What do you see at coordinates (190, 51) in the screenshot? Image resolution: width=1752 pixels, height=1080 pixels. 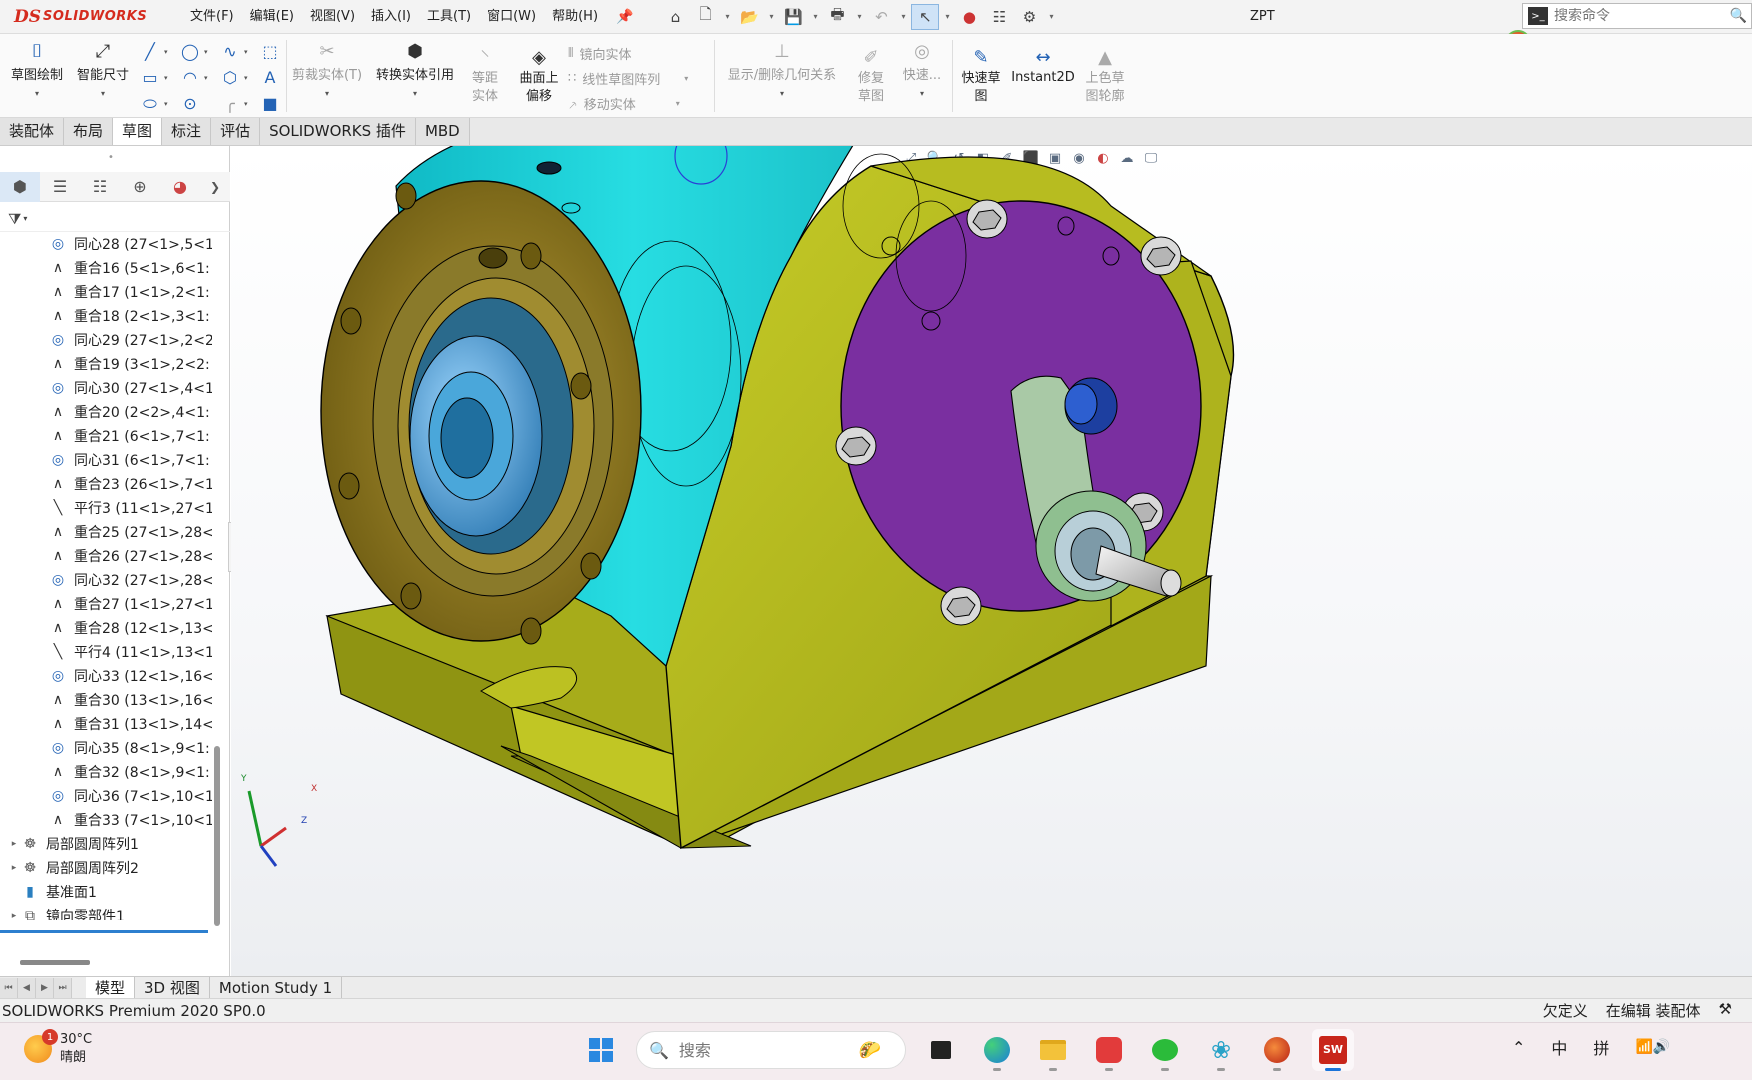 I see `circle-icon: ◯` at bounding box center [190, 51].